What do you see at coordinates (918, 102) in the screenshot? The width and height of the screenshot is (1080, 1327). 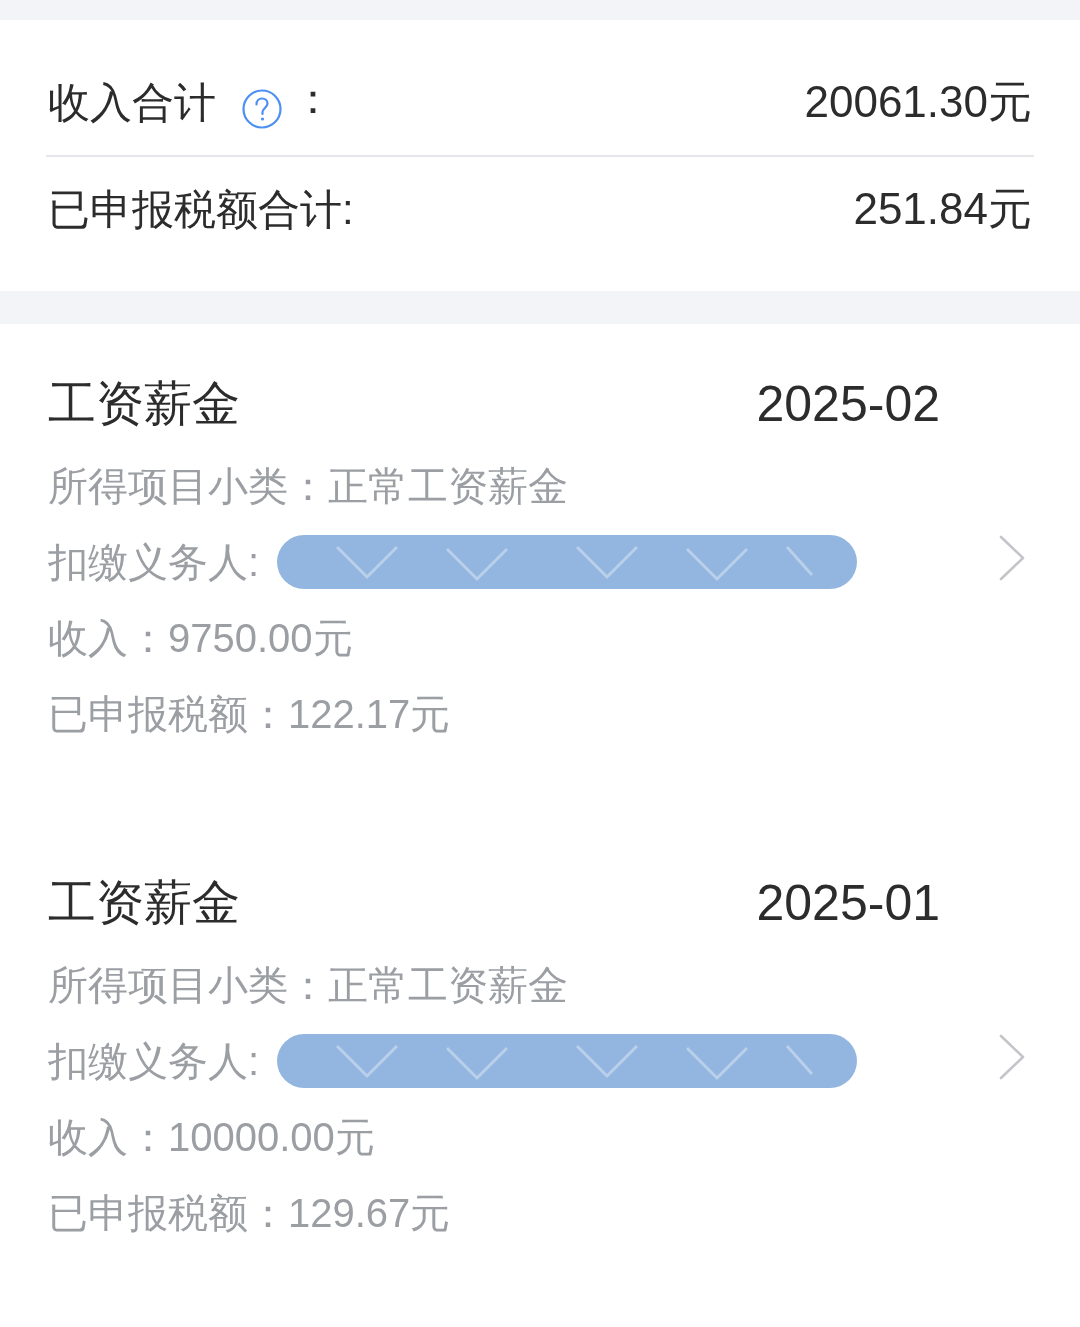 I see `summary-value: 20061.30元` at bounding box center [918, 102].